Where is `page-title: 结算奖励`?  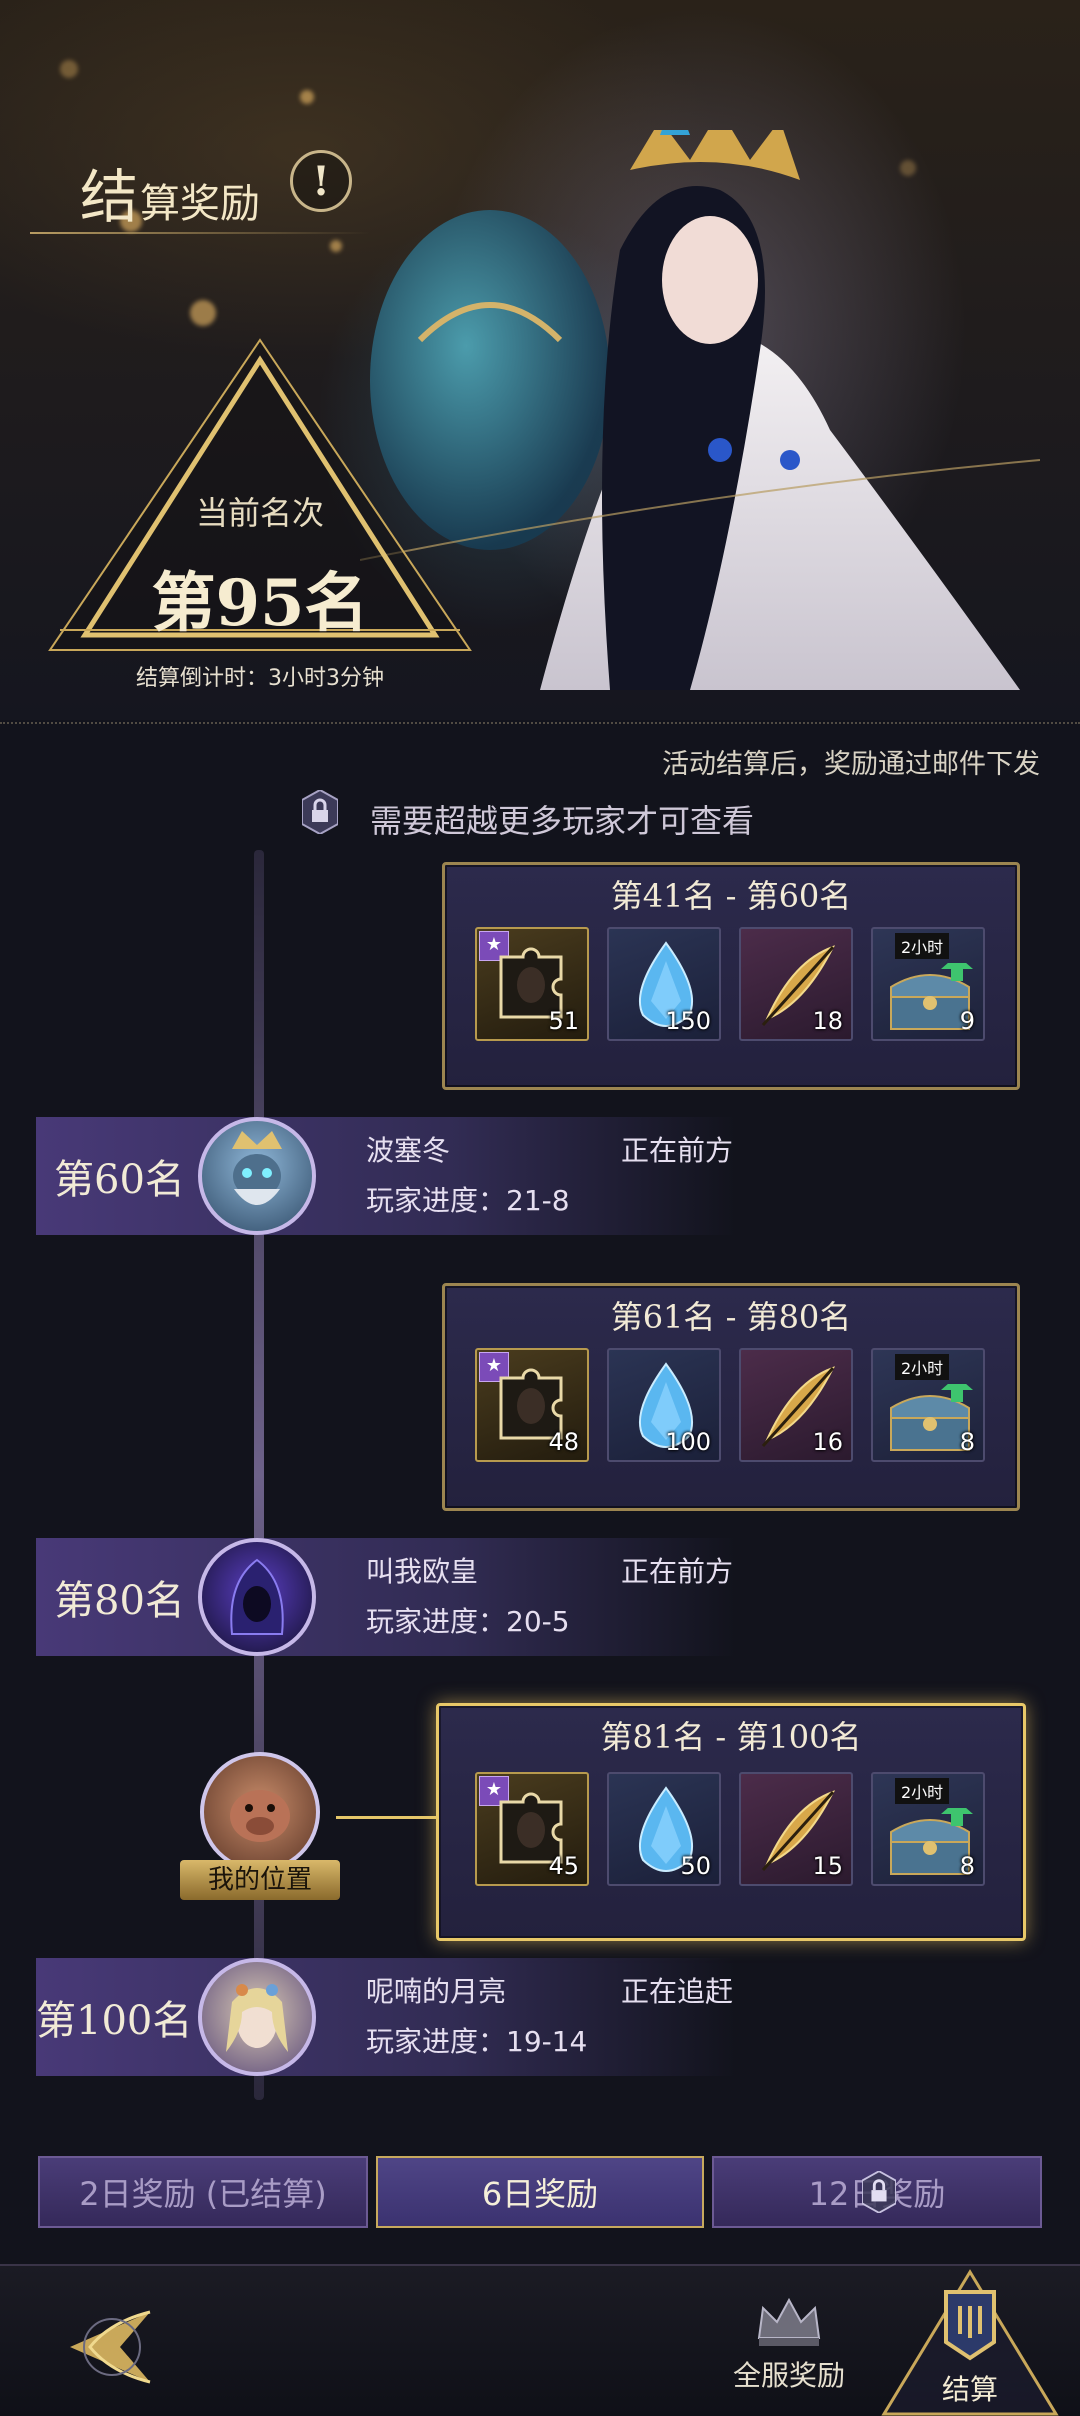
page-title: 结算奖励 is located at coordinates (170, 192).